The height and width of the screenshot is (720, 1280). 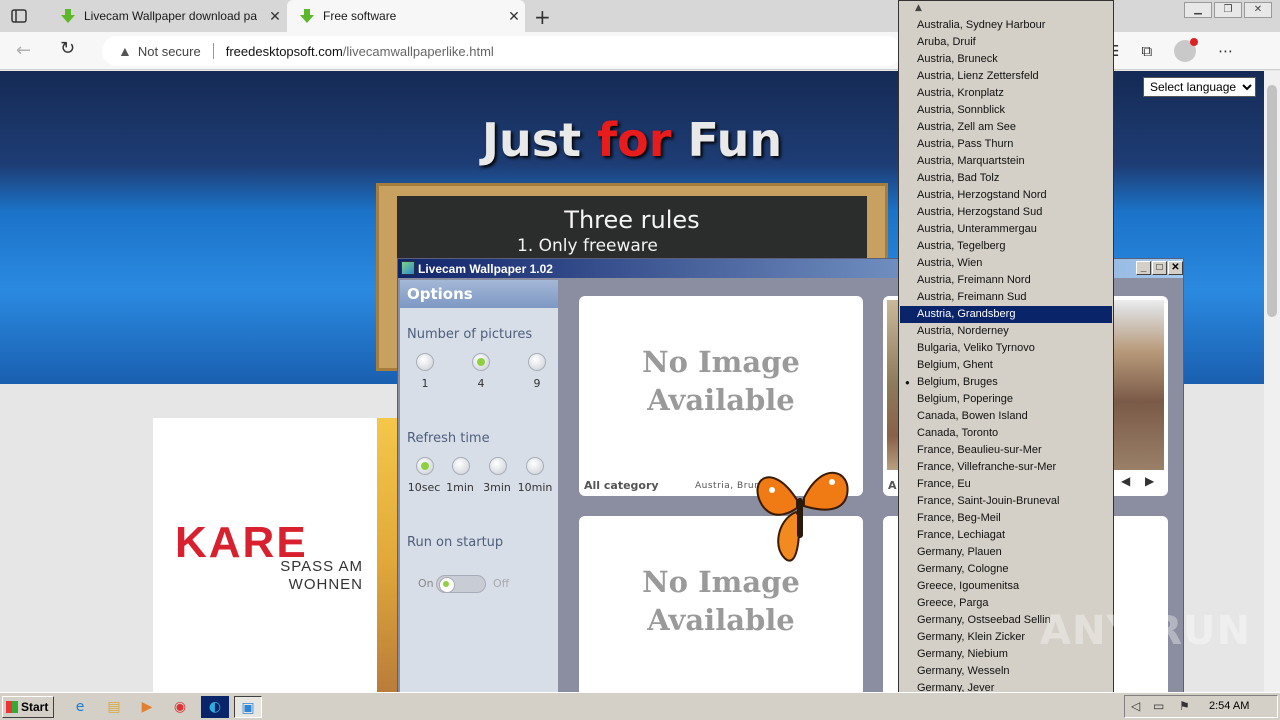 What do you see at coordinates (1006, 586) in the screenshot?
I see `location-option: Greece, Igoumenitsa` at bounding box center [1006, 586].